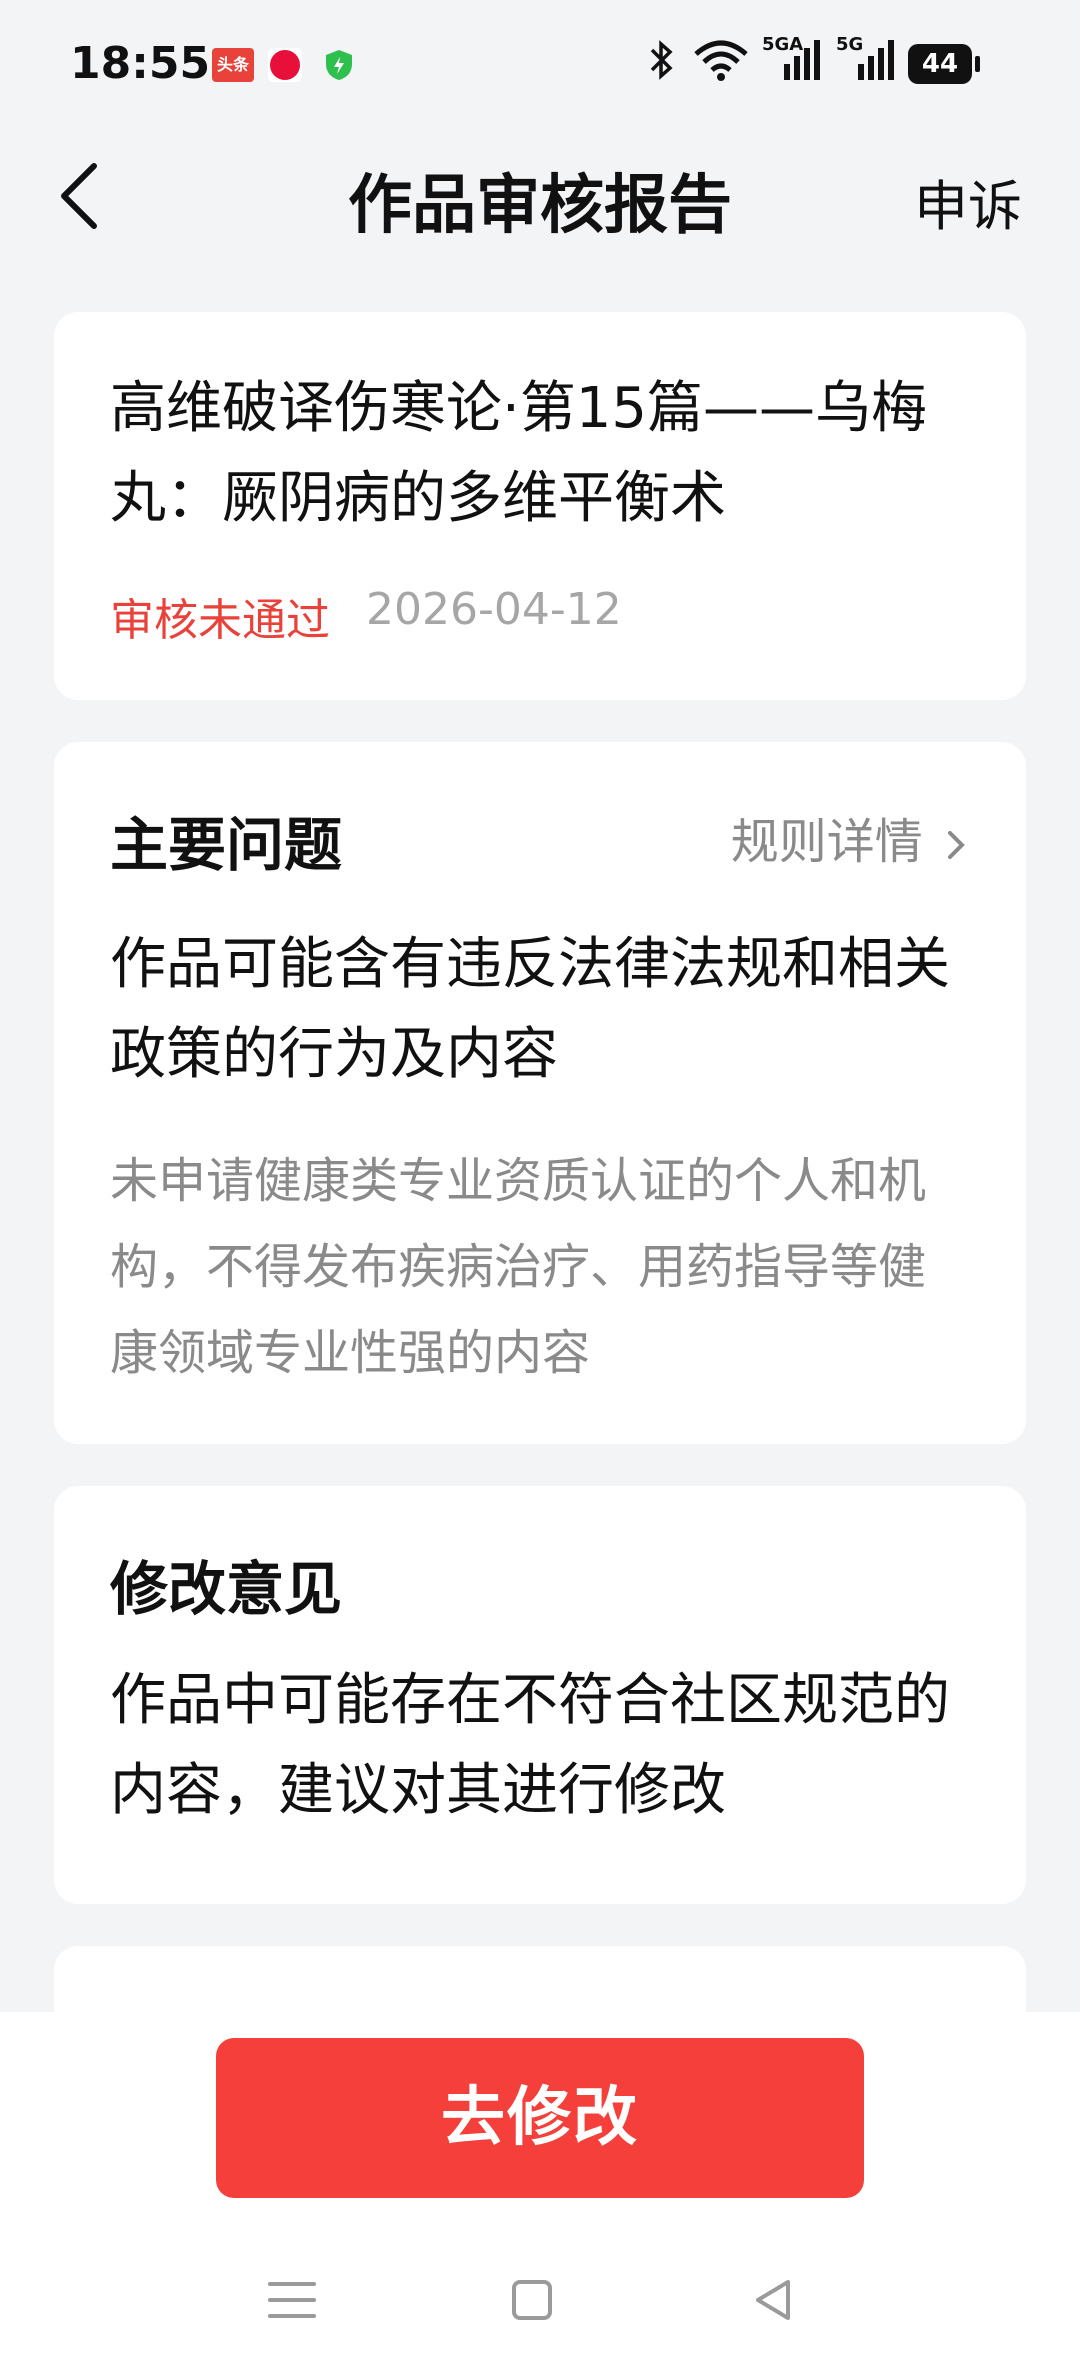  Describe the element at coordinates (519, 453) in the screenshot. I see `article-title: 高维破译伤寒论·第15篇——乌梅丸：厥阴病的多维平衡术` at that location.